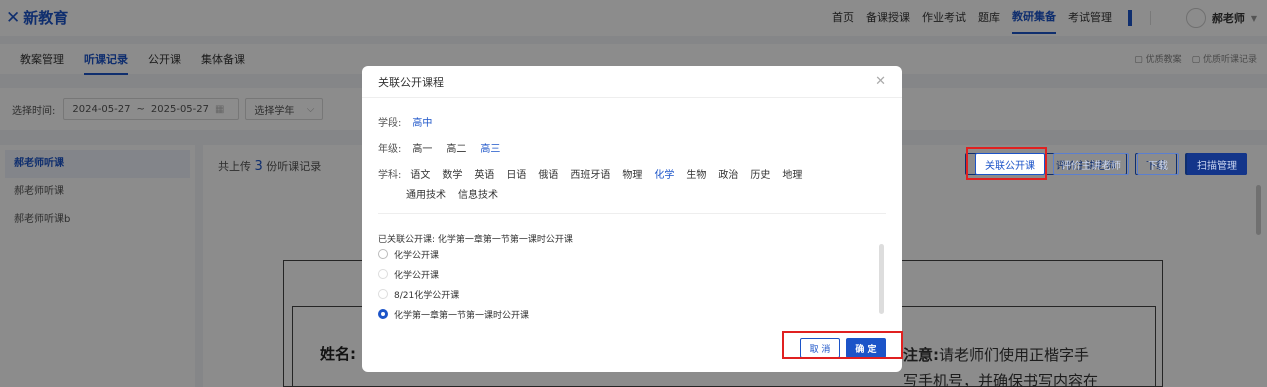  I want to click on annotation-box-link-button, so click(1006, 163).